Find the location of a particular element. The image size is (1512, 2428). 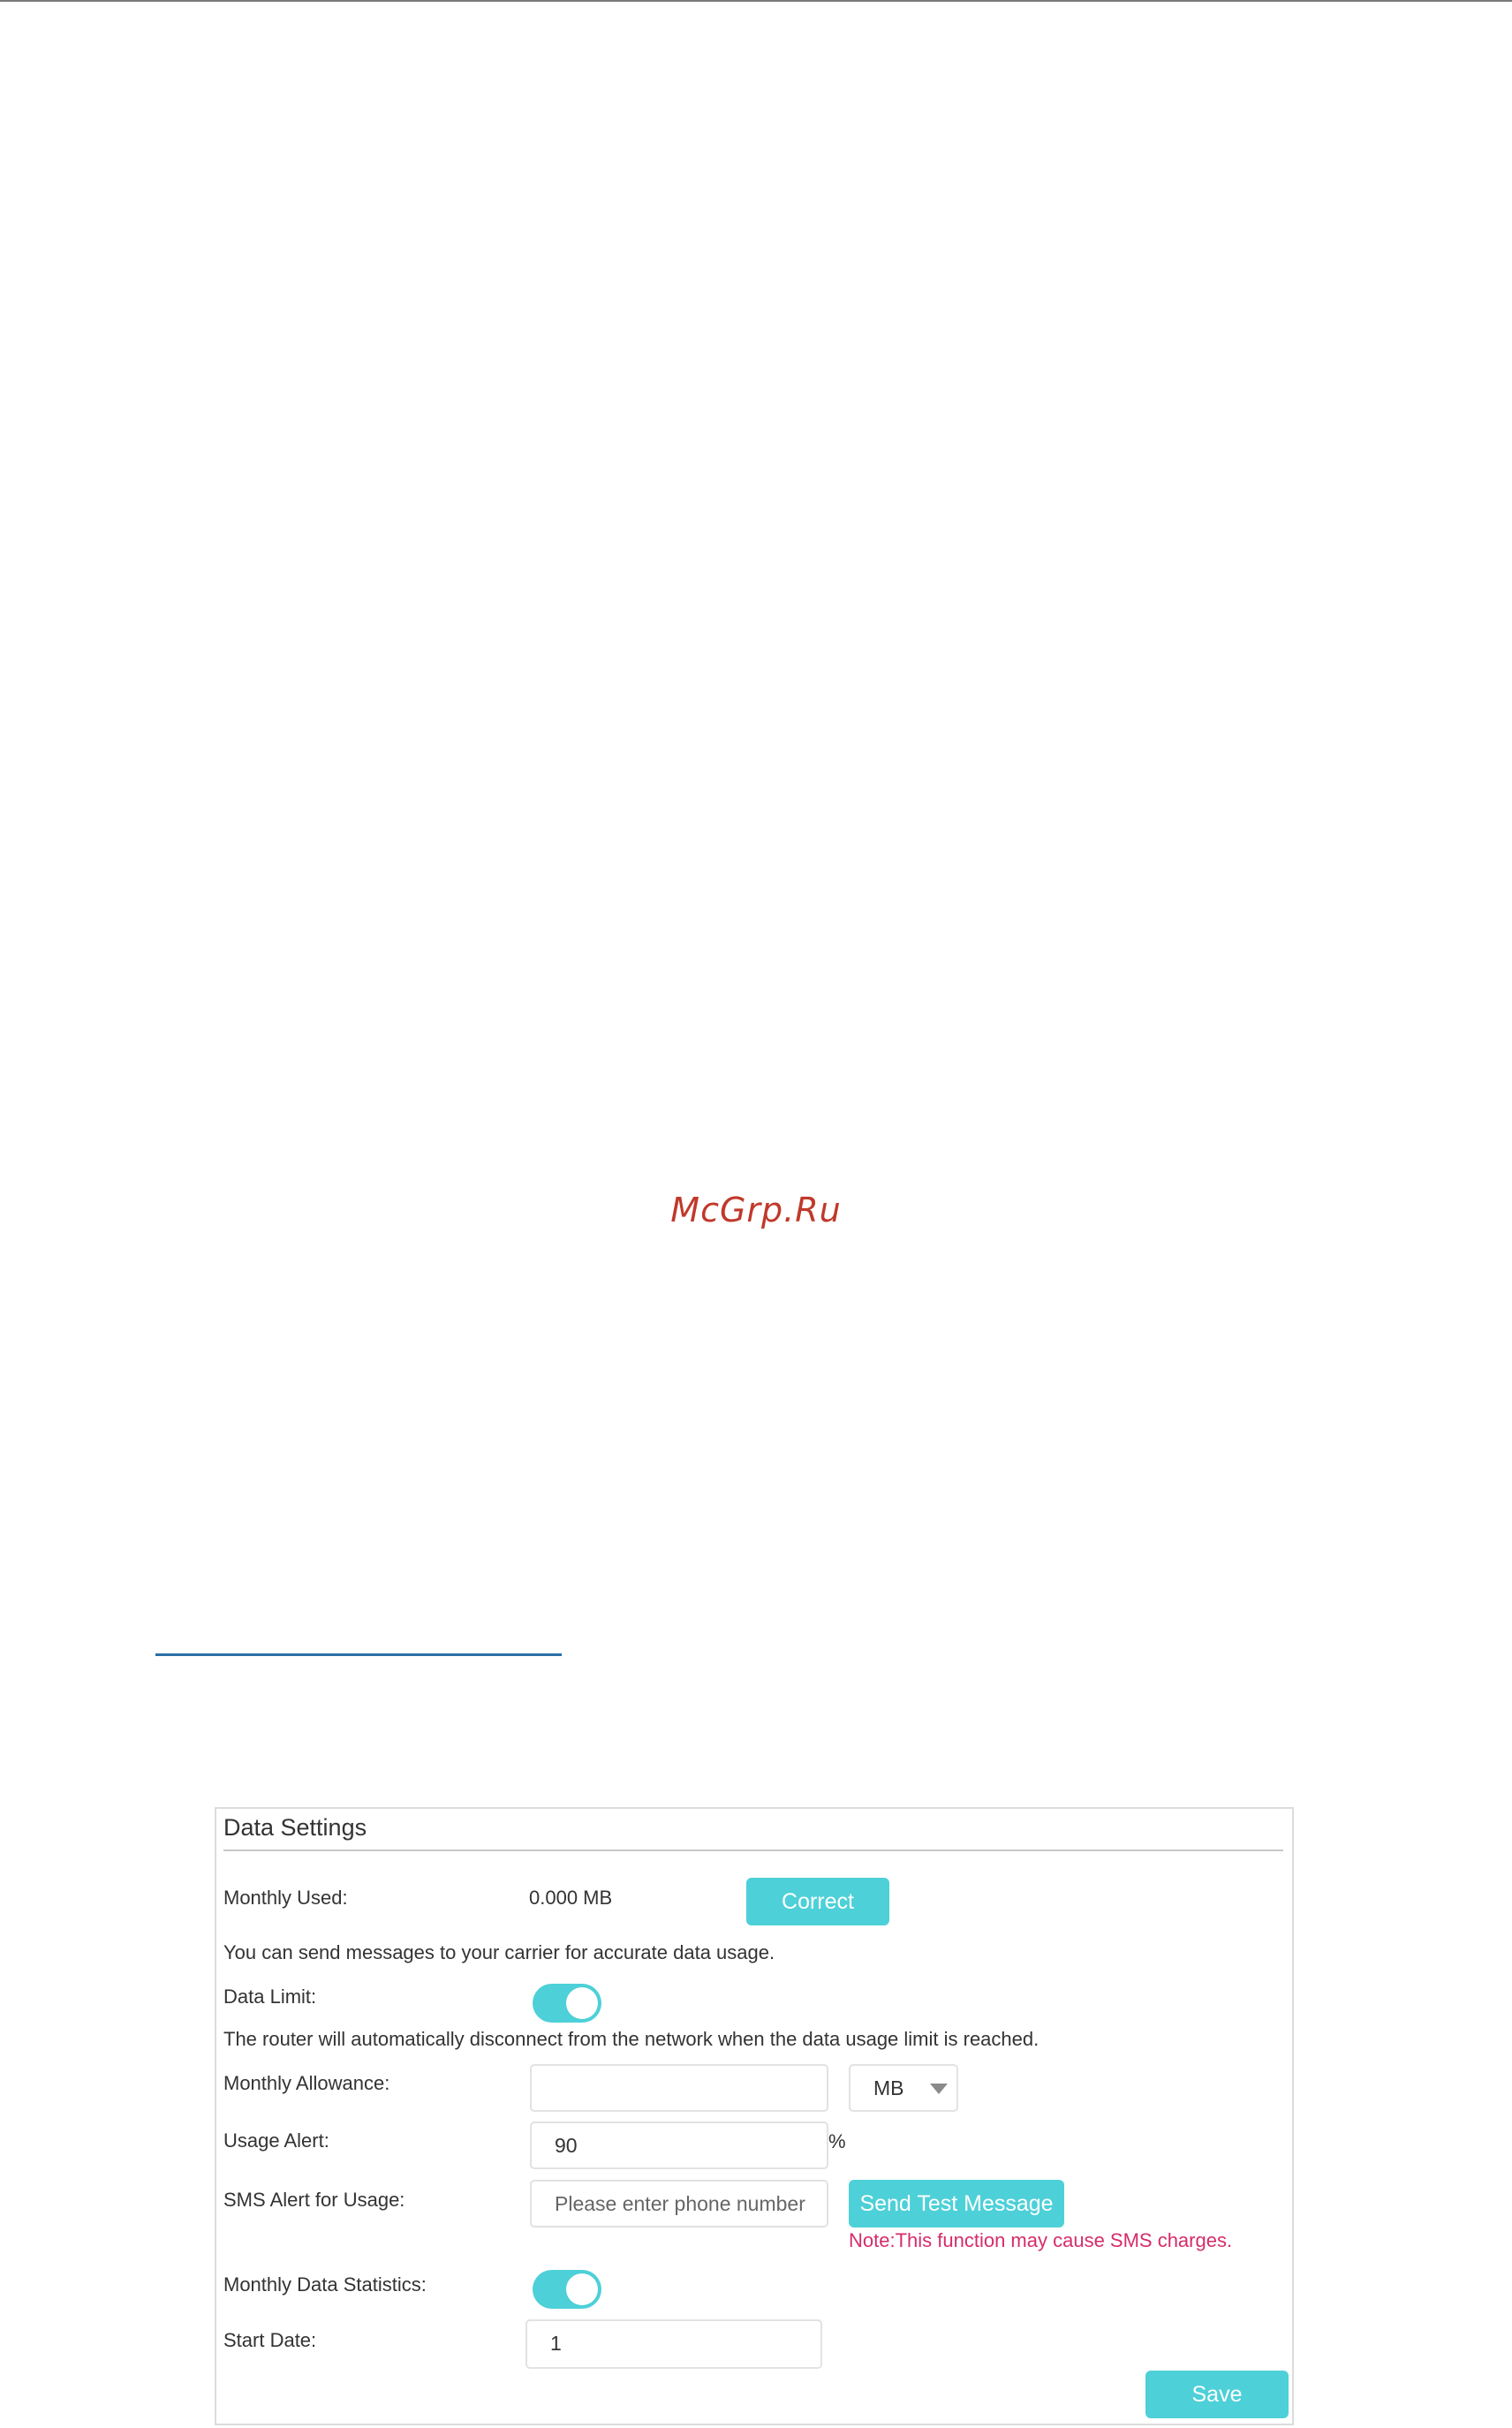

usage-alert-input: 90 is located at coordinates (679, 2145).